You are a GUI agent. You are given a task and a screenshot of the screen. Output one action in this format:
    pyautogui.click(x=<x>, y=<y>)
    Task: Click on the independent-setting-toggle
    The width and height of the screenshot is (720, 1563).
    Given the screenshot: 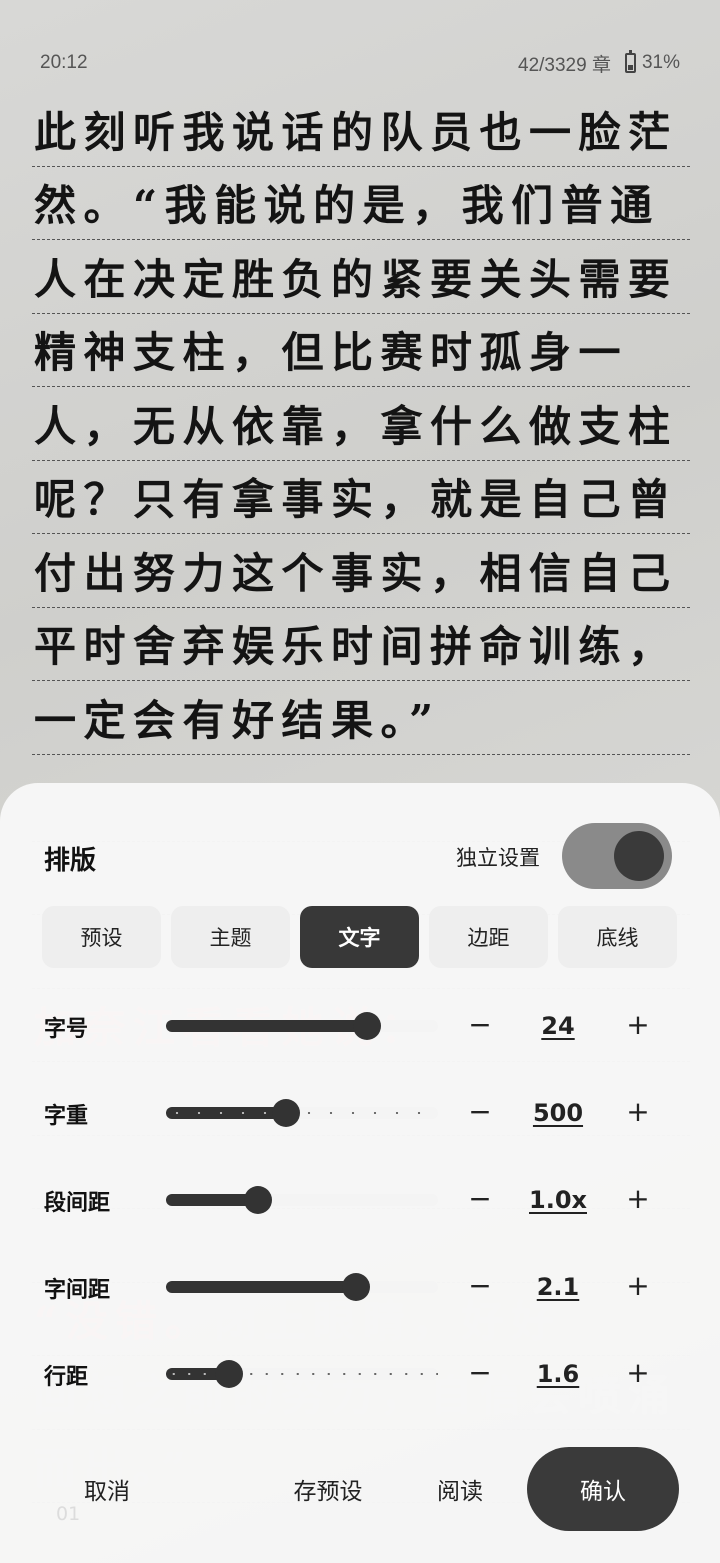 What is the action you would take?
    pyautogui.click(x=617, y=856)
    